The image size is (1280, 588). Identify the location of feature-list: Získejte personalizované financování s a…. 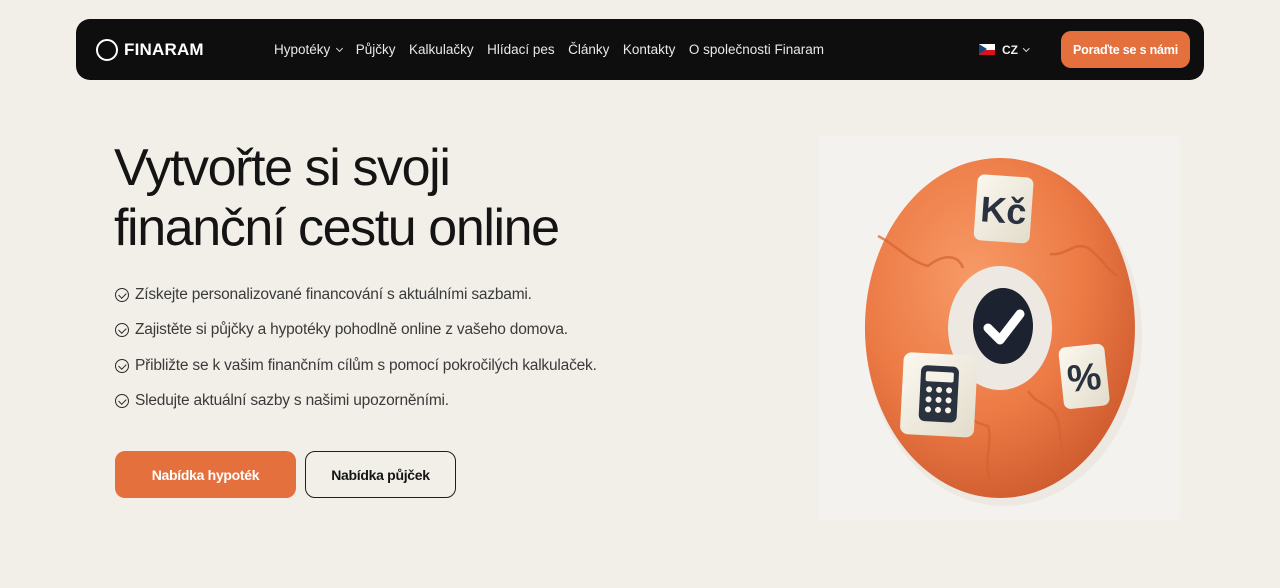
(356, 355).